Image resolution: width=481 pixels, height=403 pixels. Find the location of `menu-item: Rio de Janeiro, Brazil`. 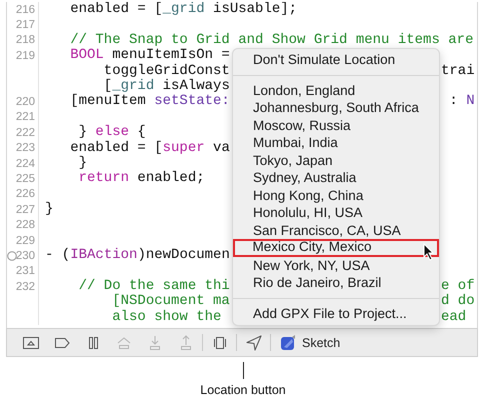

menu-item: Rio de Janeiro, Brazil is located at coordinates (336, 283).